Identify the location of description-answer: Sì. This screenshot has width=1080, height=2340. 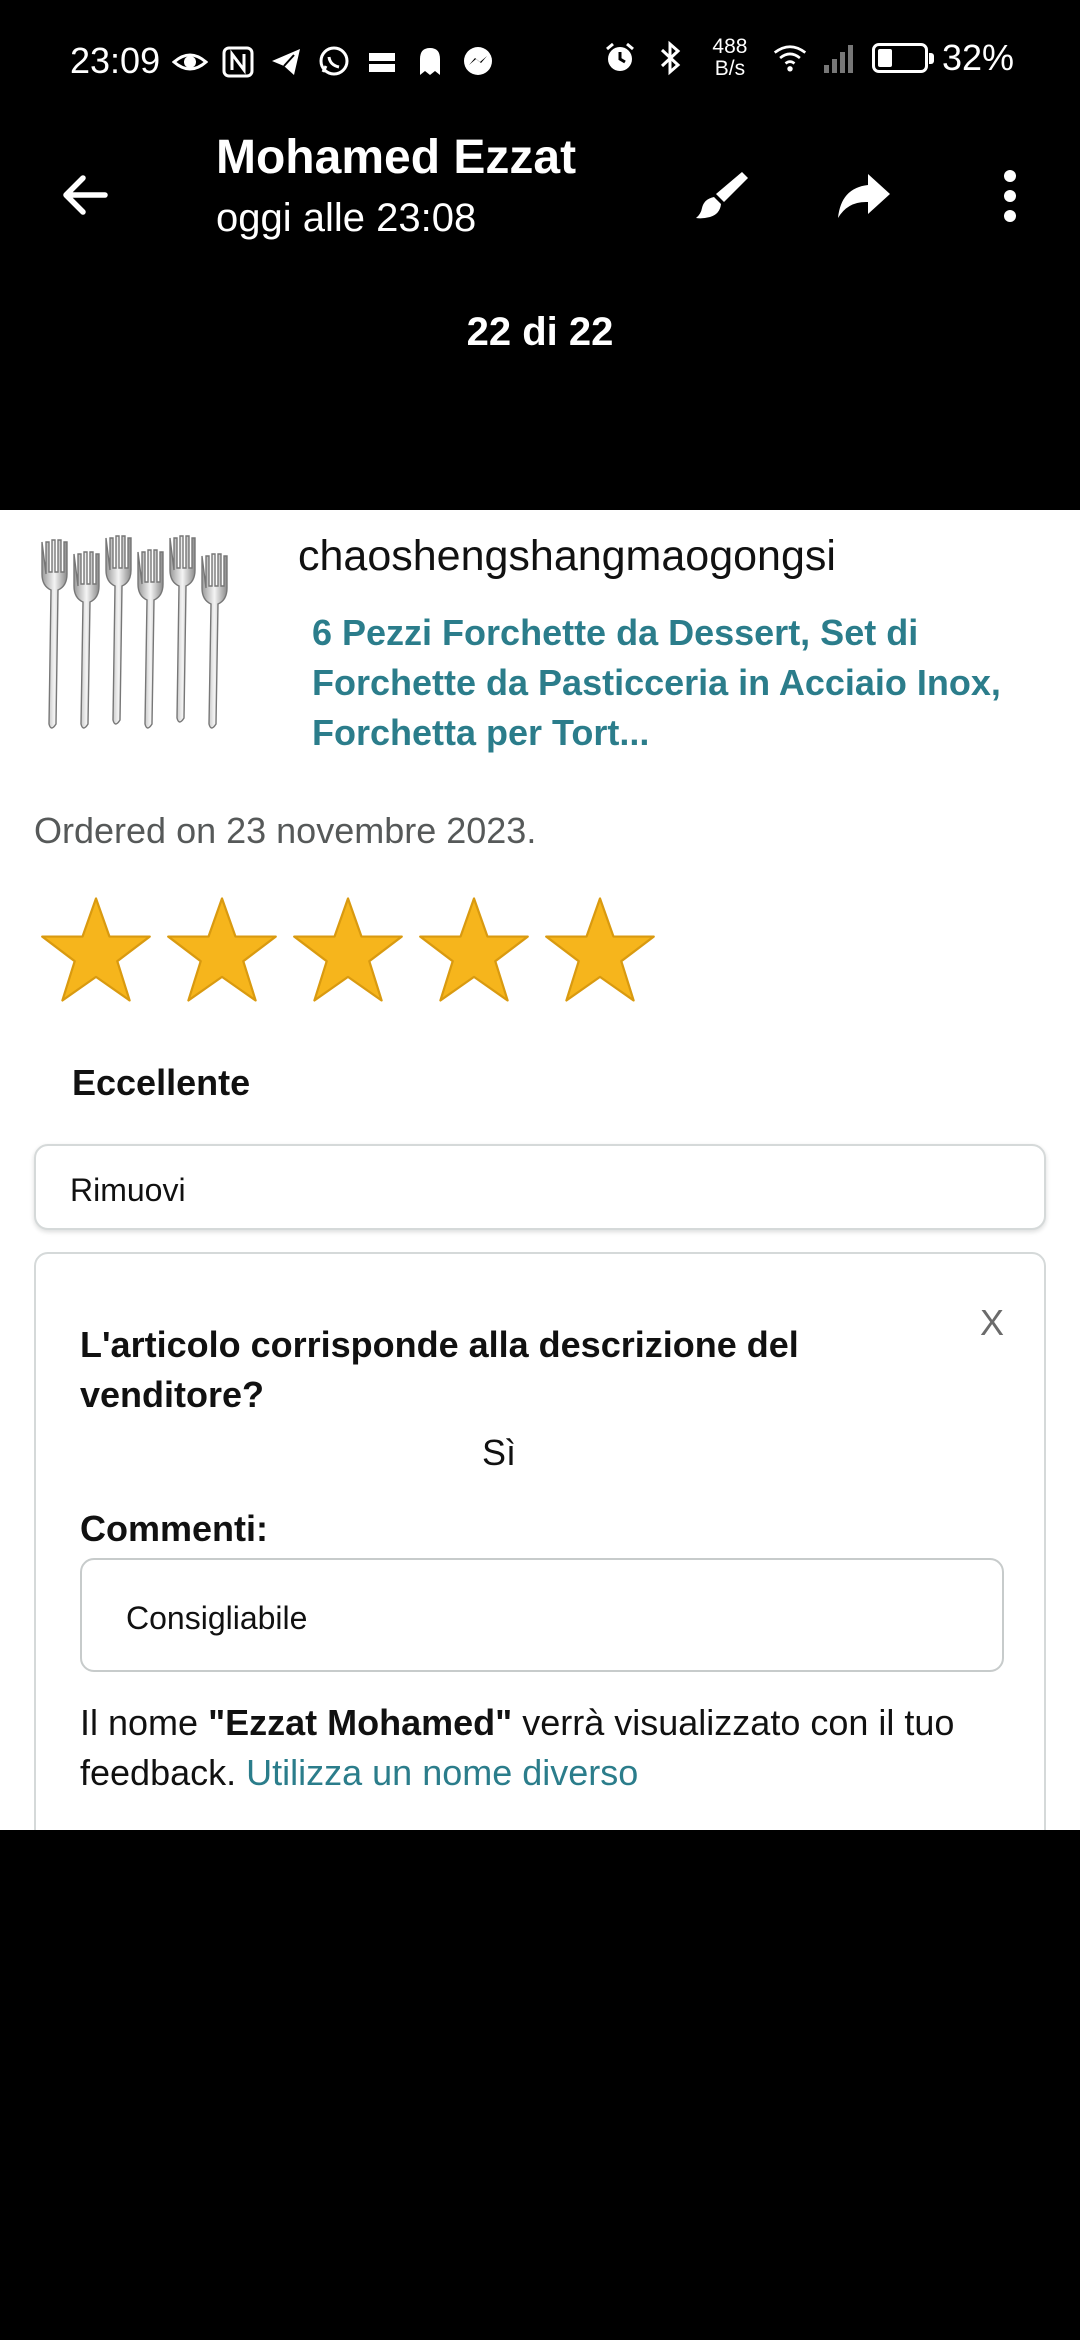
(499, 1452).